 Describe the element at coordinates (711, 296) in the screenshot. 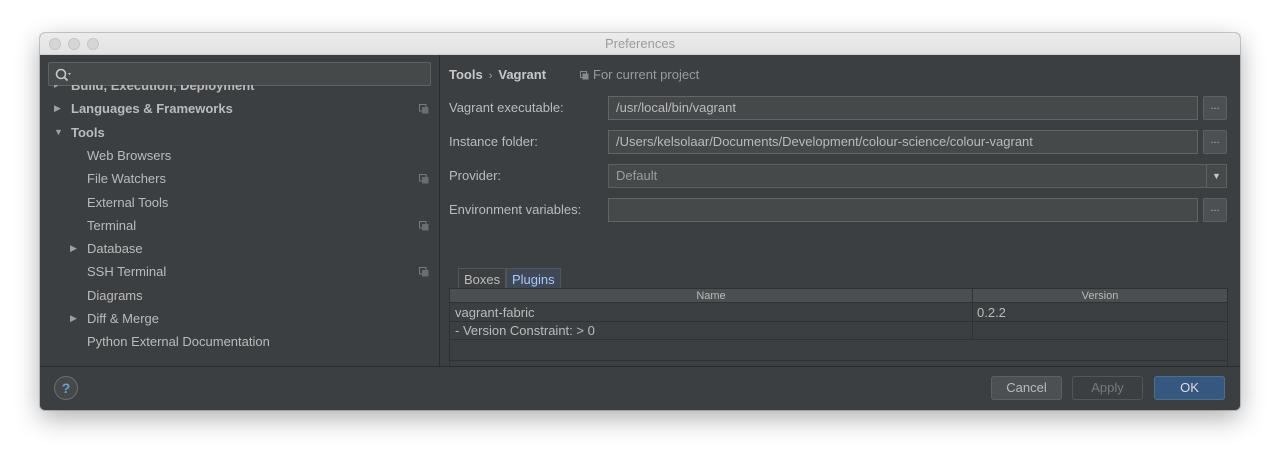

I see `column-header-name: Name` at that location.